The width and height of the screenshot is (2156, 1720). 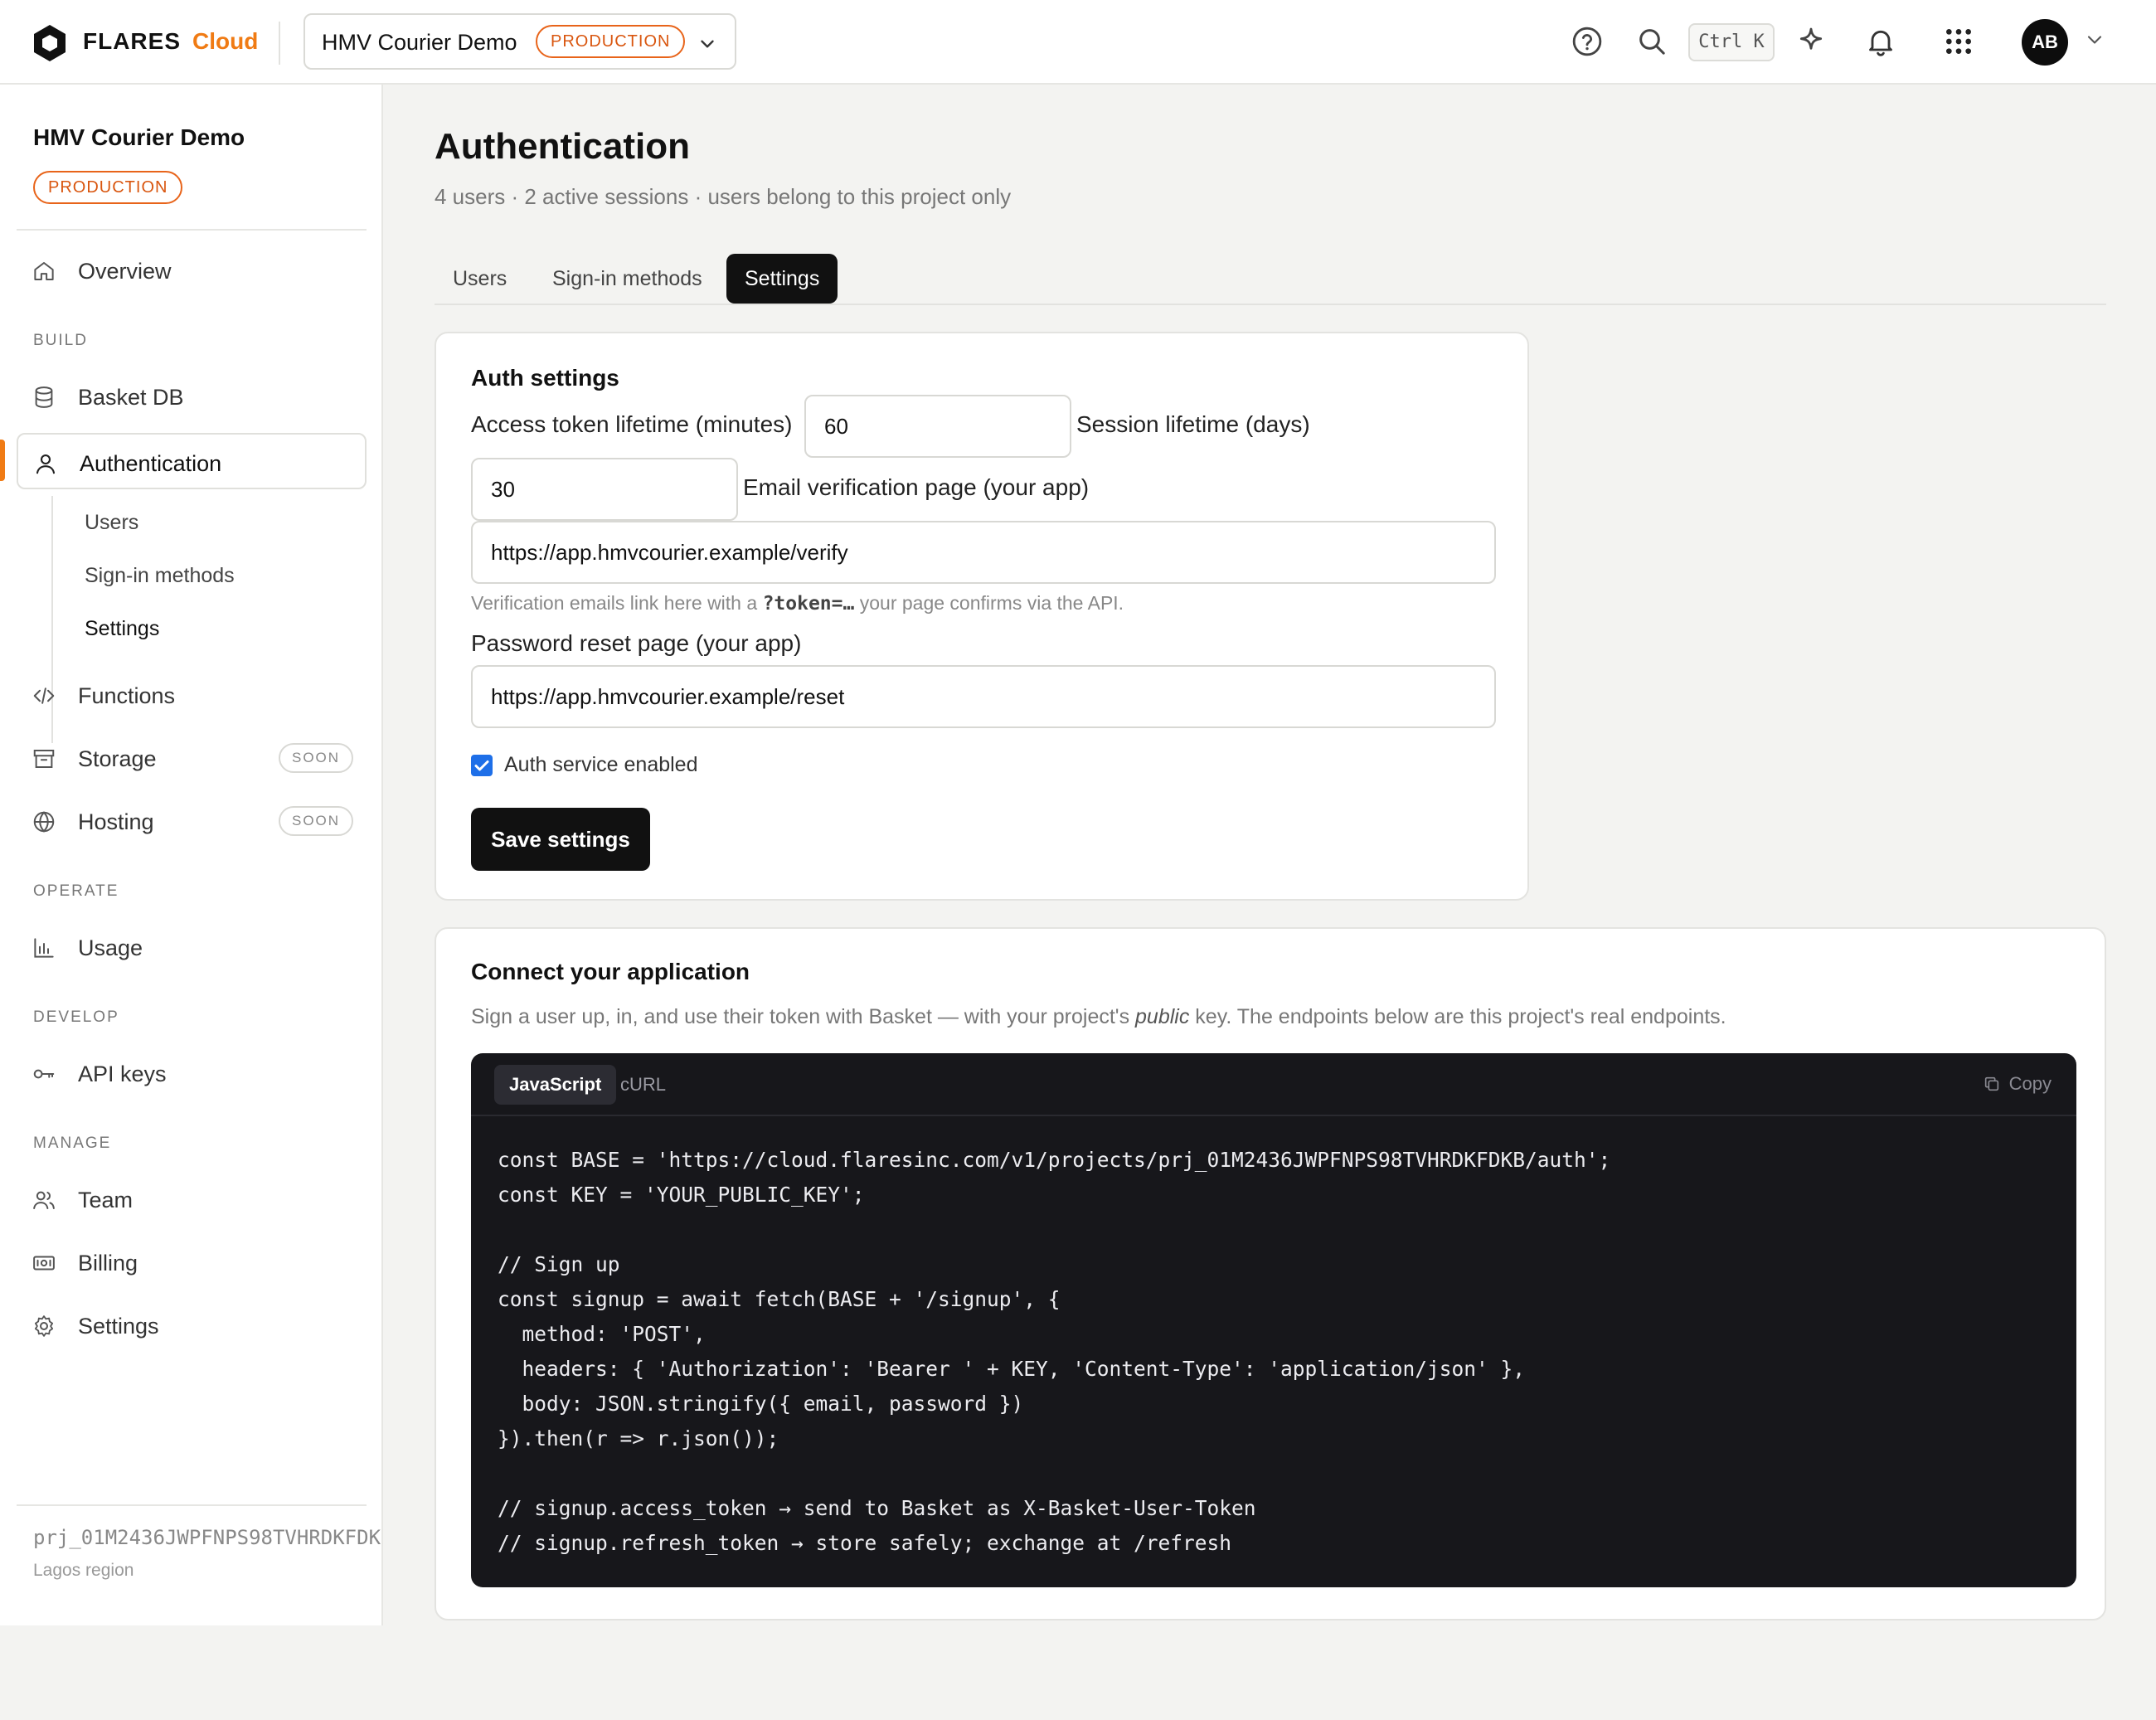 I want to click on bar-chart-icon, so click(x=44, y=948).